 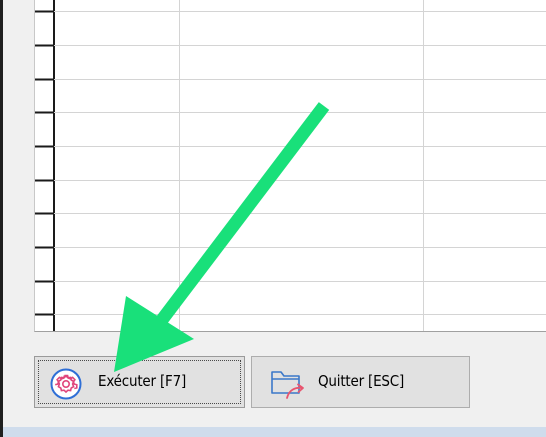 I want to click on quit-button: Quitter [ESC], so click(x=360, y=382).